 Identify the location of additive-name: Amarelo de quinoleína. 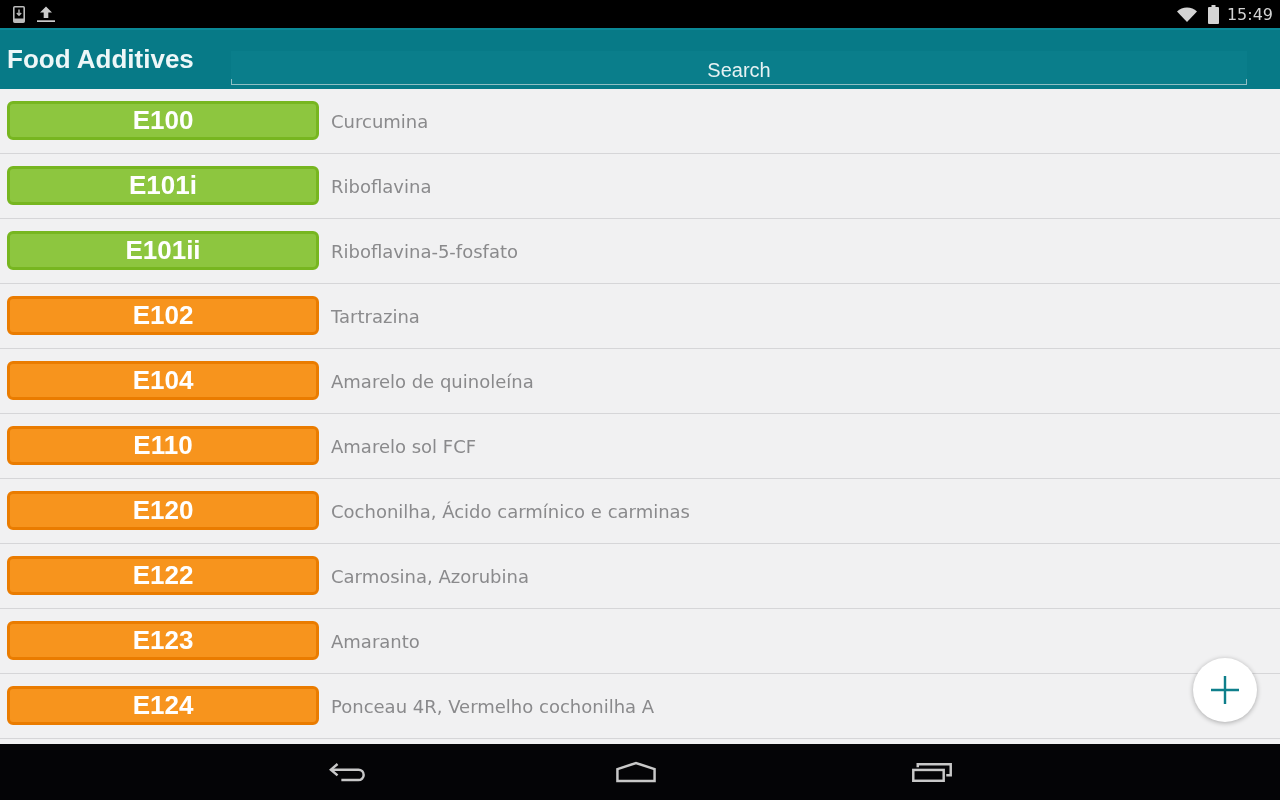
(432, 381).